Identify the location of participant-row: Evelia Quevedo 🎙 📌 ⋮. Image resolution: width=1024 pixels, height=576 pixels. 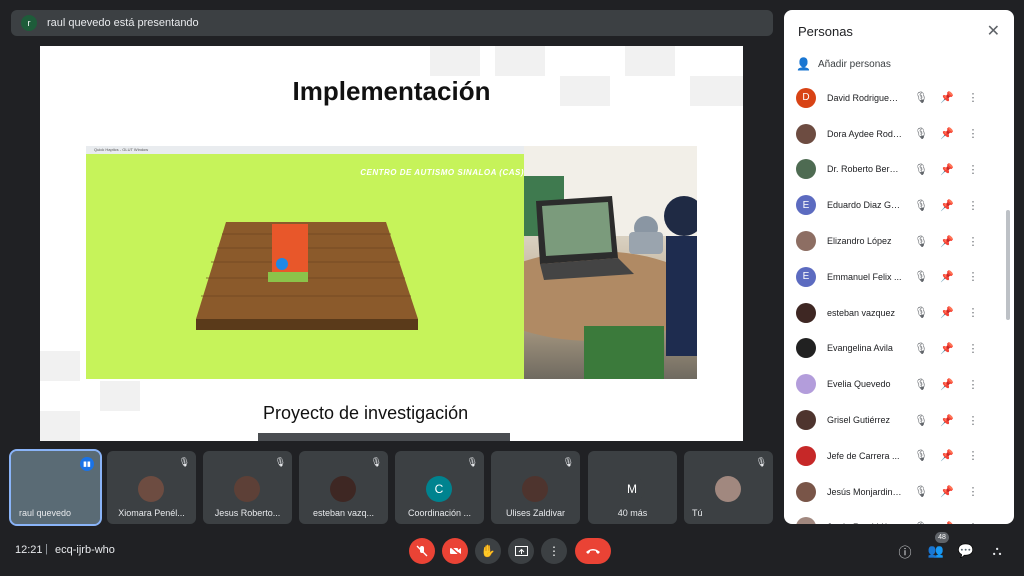
(893, 384).